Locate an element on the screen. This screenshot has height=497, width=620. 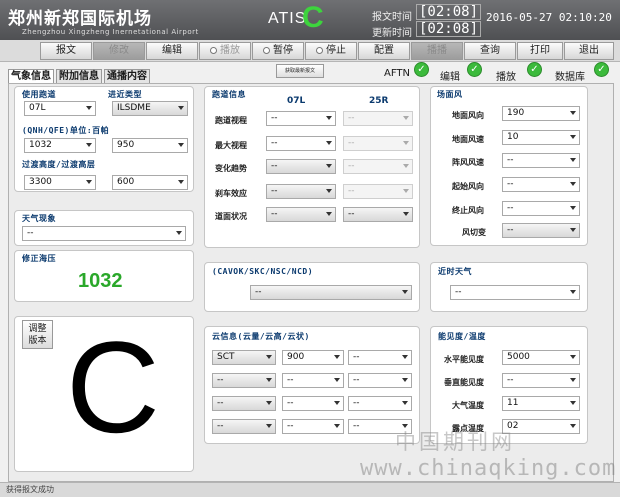
trend-25r-value: -- is located at coordinates (351, 166).